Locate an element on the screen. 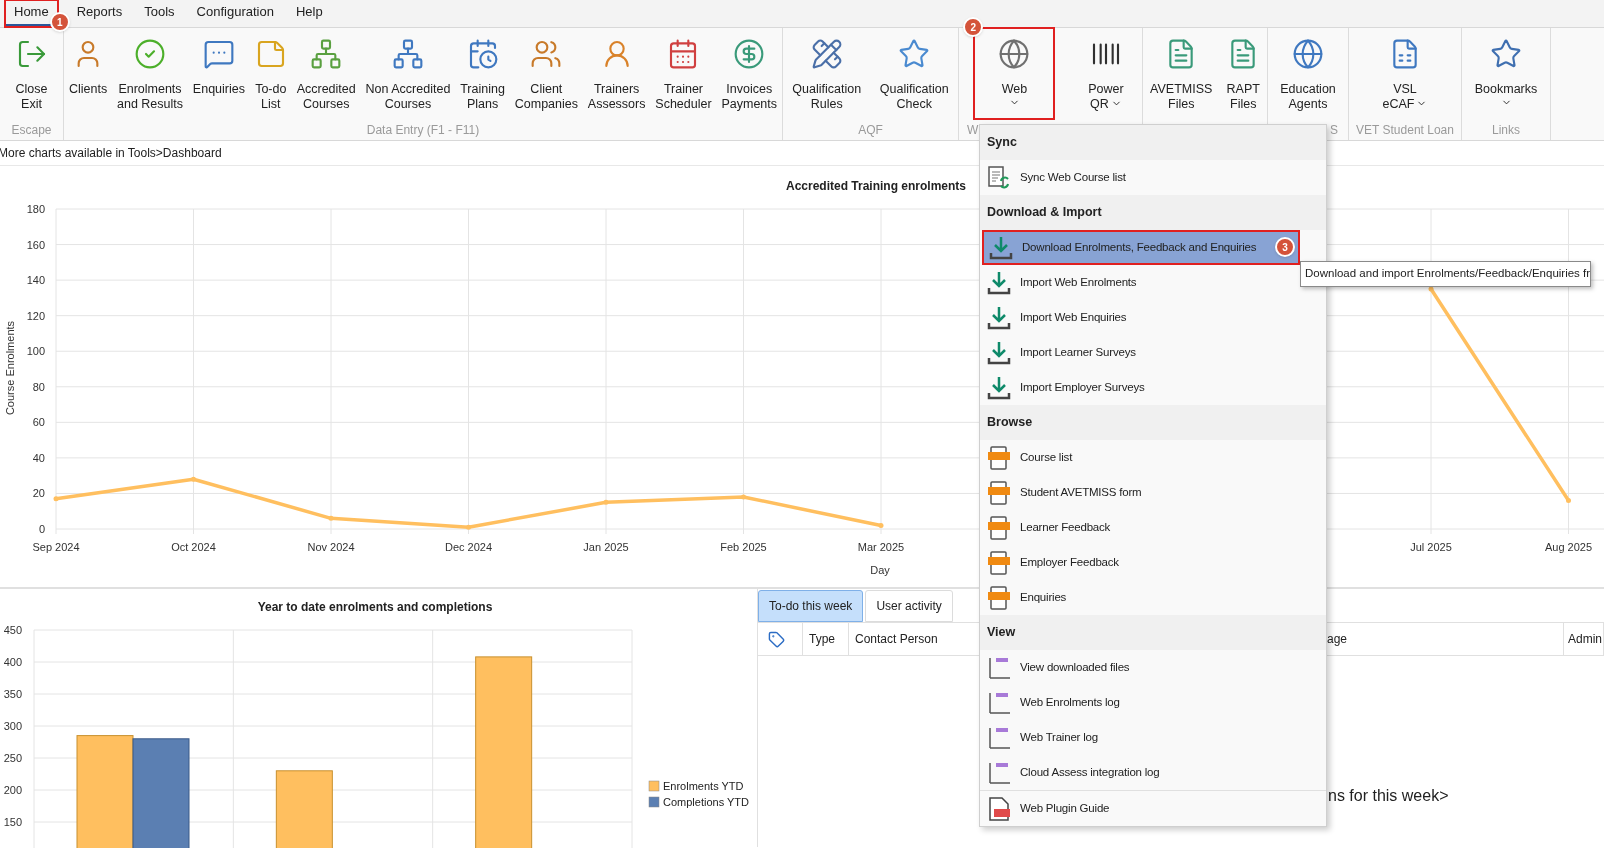 This screenshot has height=848, width=1604. ribbon-button: Close Exit is located at coordinates (31, 73).